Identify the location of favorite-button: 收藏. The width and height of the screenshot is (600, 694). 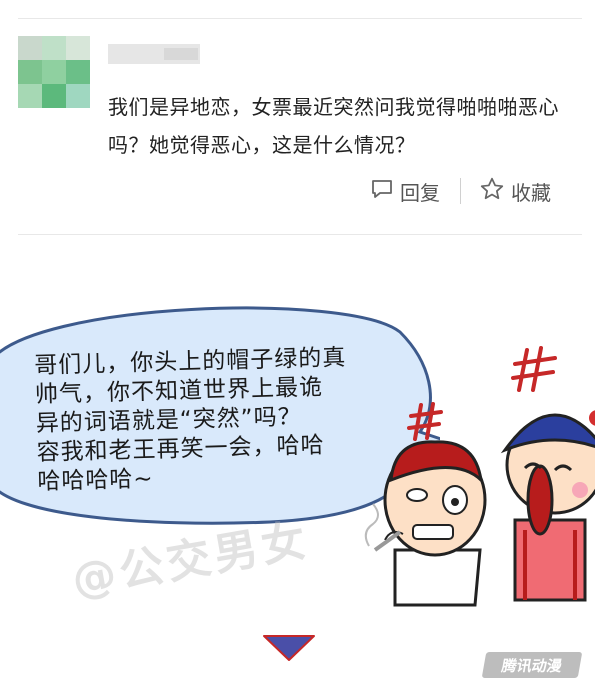
(515, 191).